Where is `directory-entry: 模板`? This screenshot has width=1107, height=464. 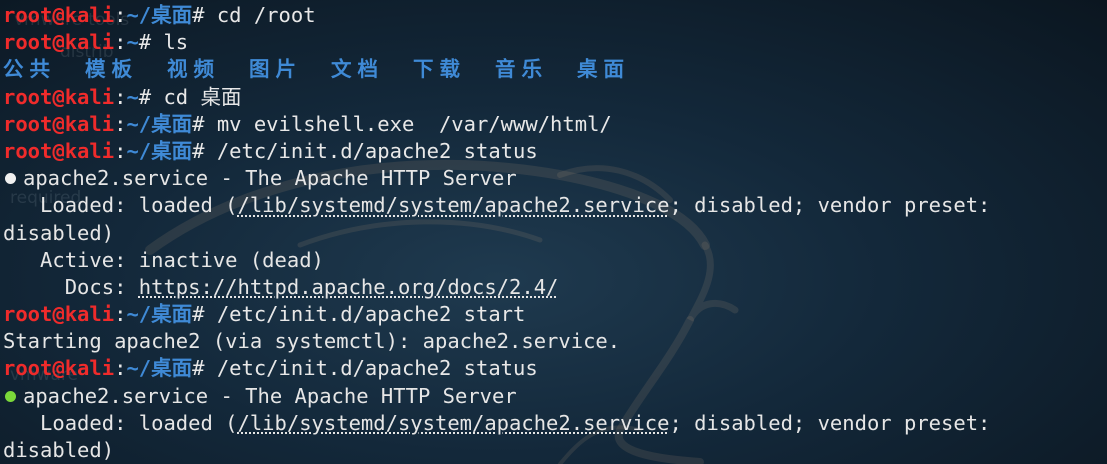
directory-entry: 模板 is located at coordinates (126, 69).